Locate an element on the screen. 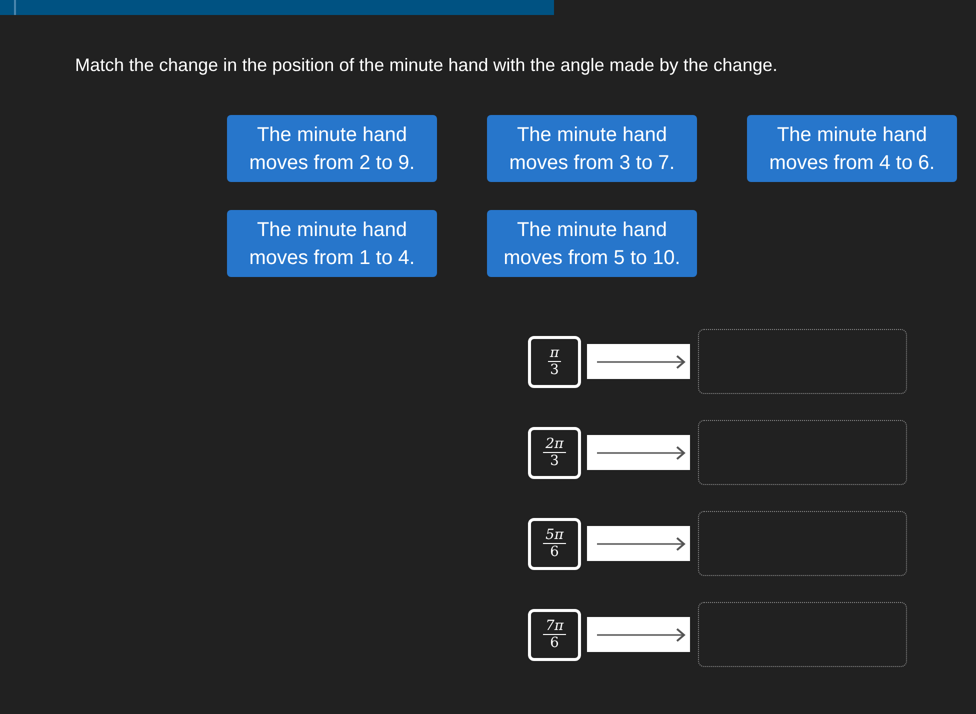 This screenshot has height=714, width=976. numerator: 7π is located at coordinates (554, 626).